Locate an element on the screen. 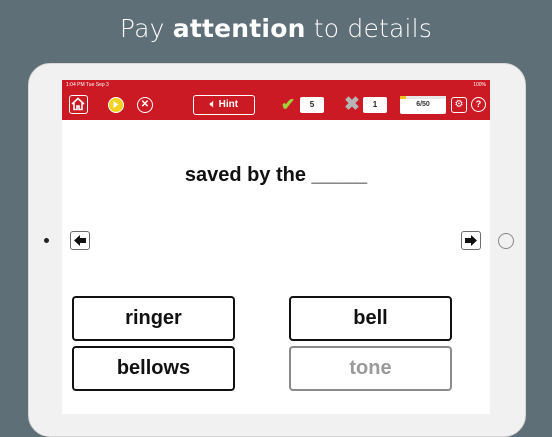  hint-label: Hint is located at coordinates (228, 104).